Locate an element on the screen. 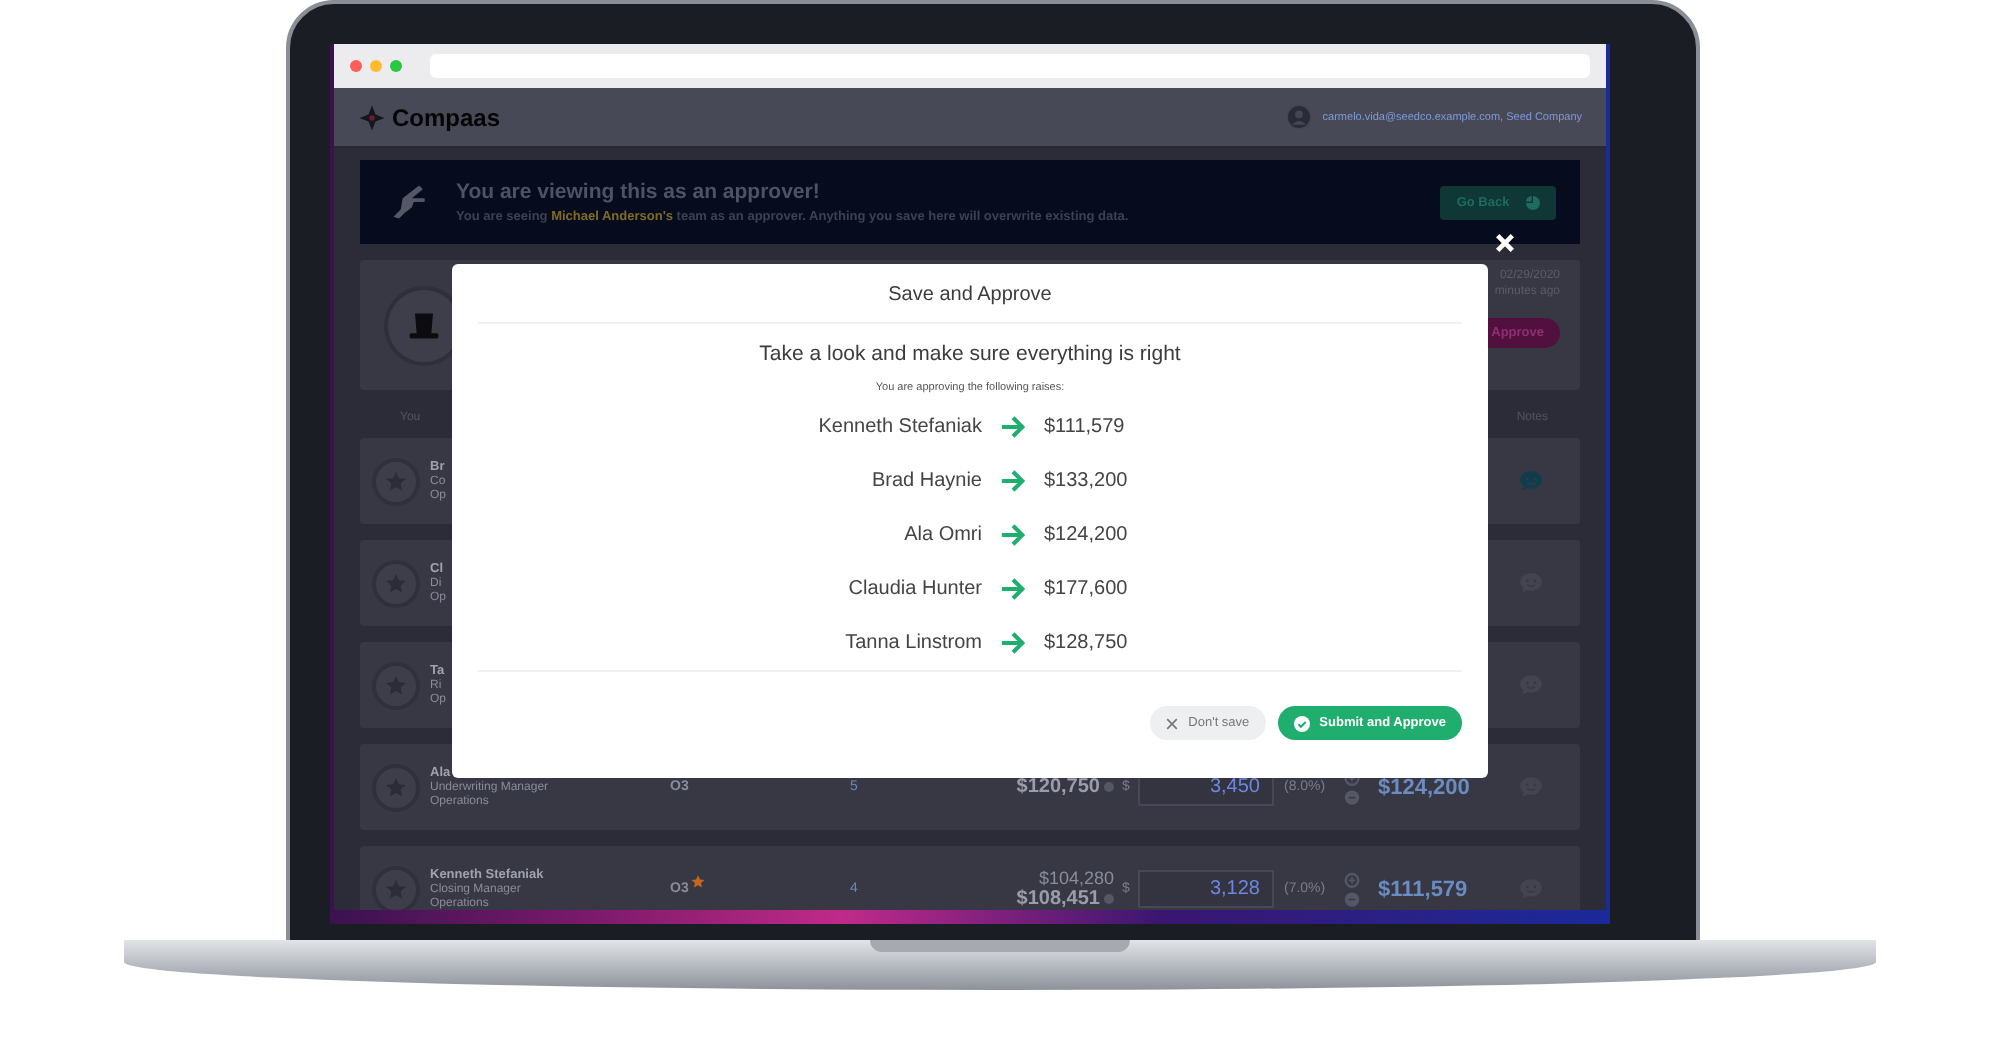 This screenshot has height=1062, width=2000. chat-bubble-icon is located at coordinates (1531, 481).